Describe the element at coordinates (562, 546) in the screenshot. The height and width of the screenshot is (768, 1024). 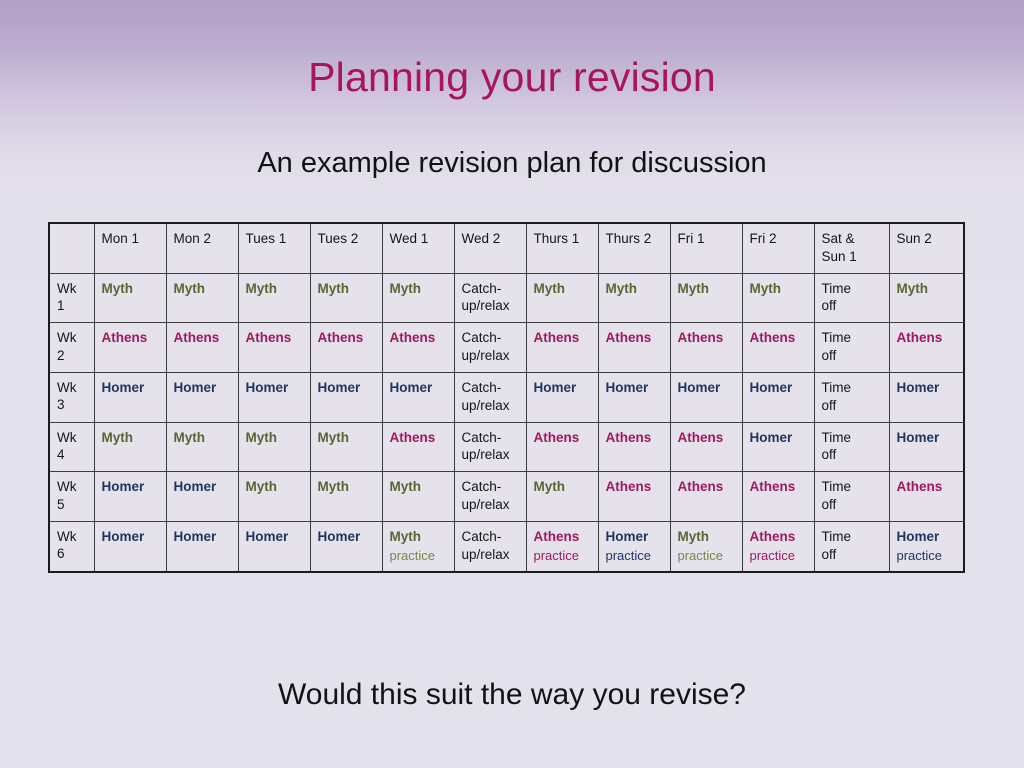
I see `plan-cell: Athens practice` at that location.